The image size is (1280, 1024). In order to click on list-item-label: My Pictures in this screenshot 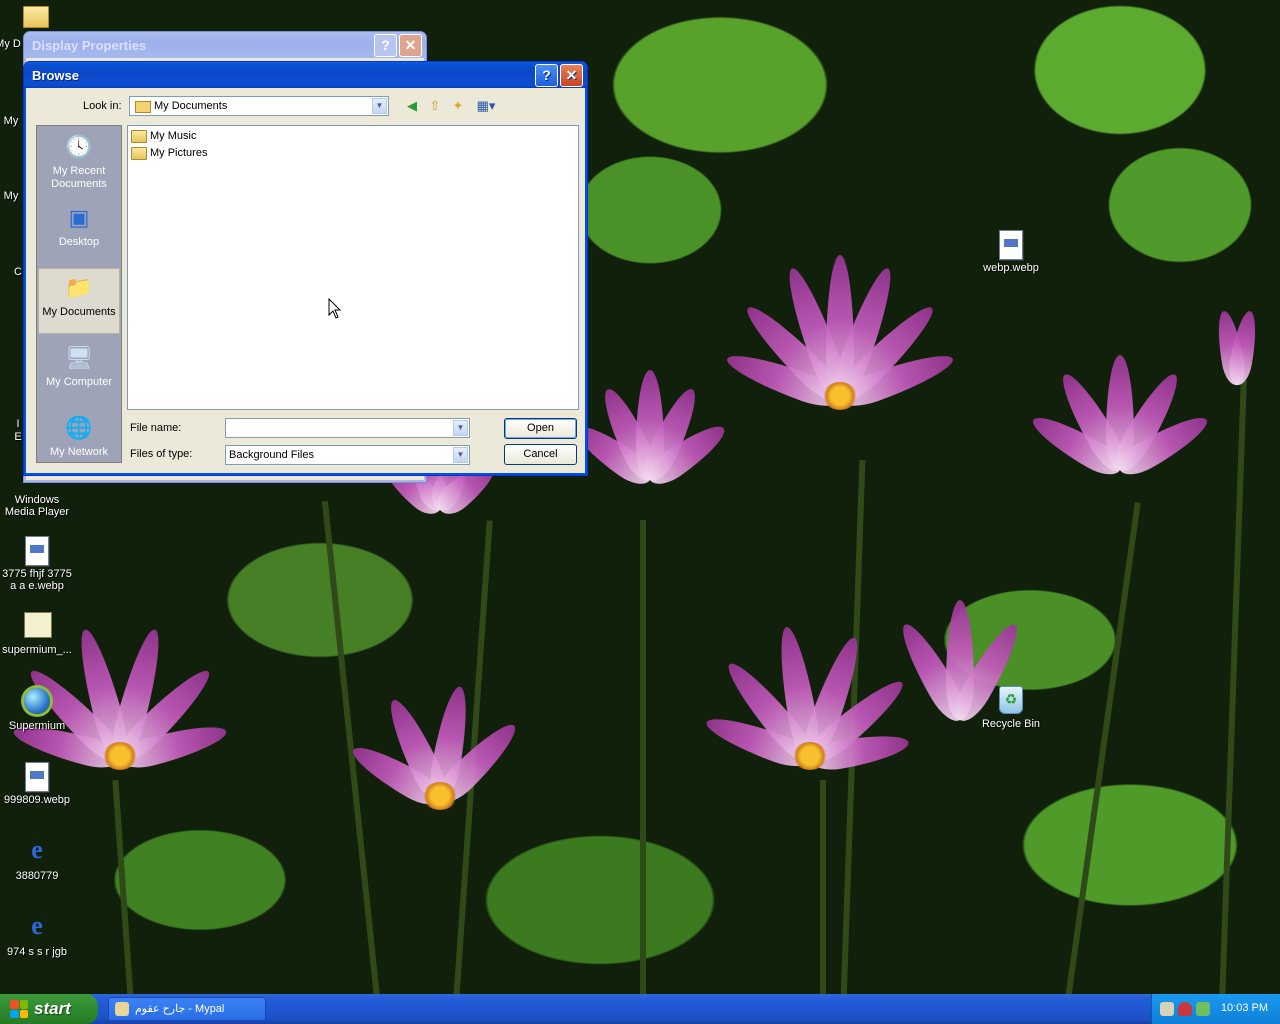, I will do `click(179, 153)`.